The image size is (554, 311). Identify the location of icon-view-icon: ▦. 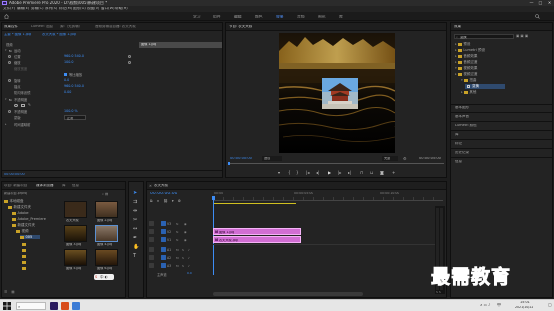
(12, 292).